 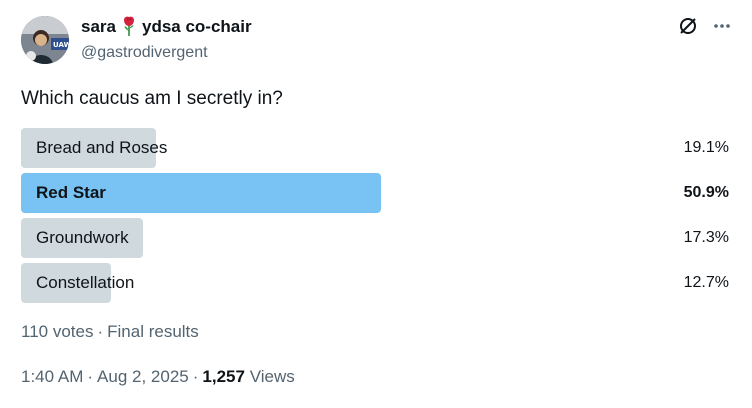 What do you see at coordinates (98, 26) in the screenshot?
I see `display-name-start: sara` at bounding box center [98, 26].